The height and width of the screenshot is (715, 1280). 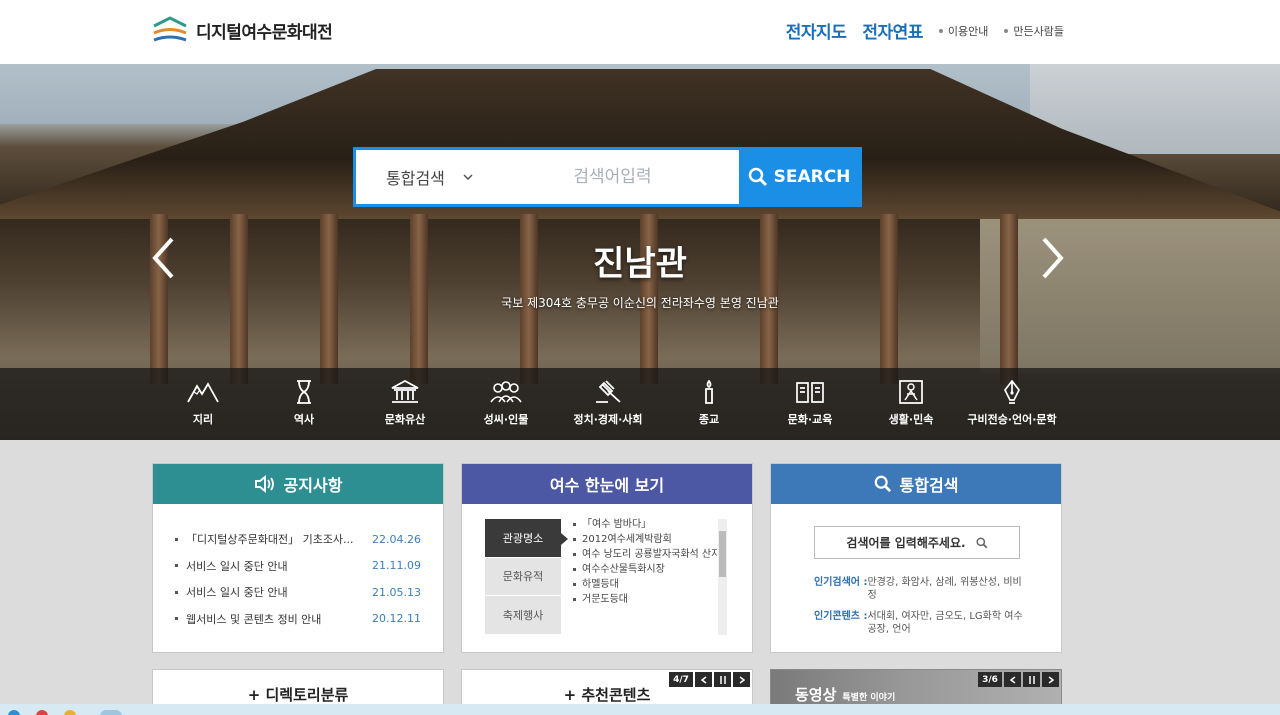 I want to click on category-label: 종교, so click(x=709, y=419).